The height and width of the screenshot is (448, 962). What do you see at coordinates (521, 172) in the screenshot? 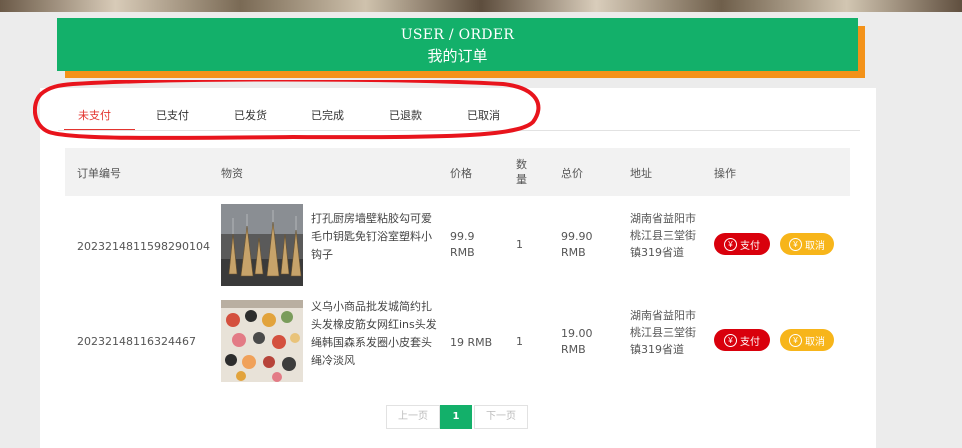
I see `header-qty: 数量` at bounding box center [521, 172].